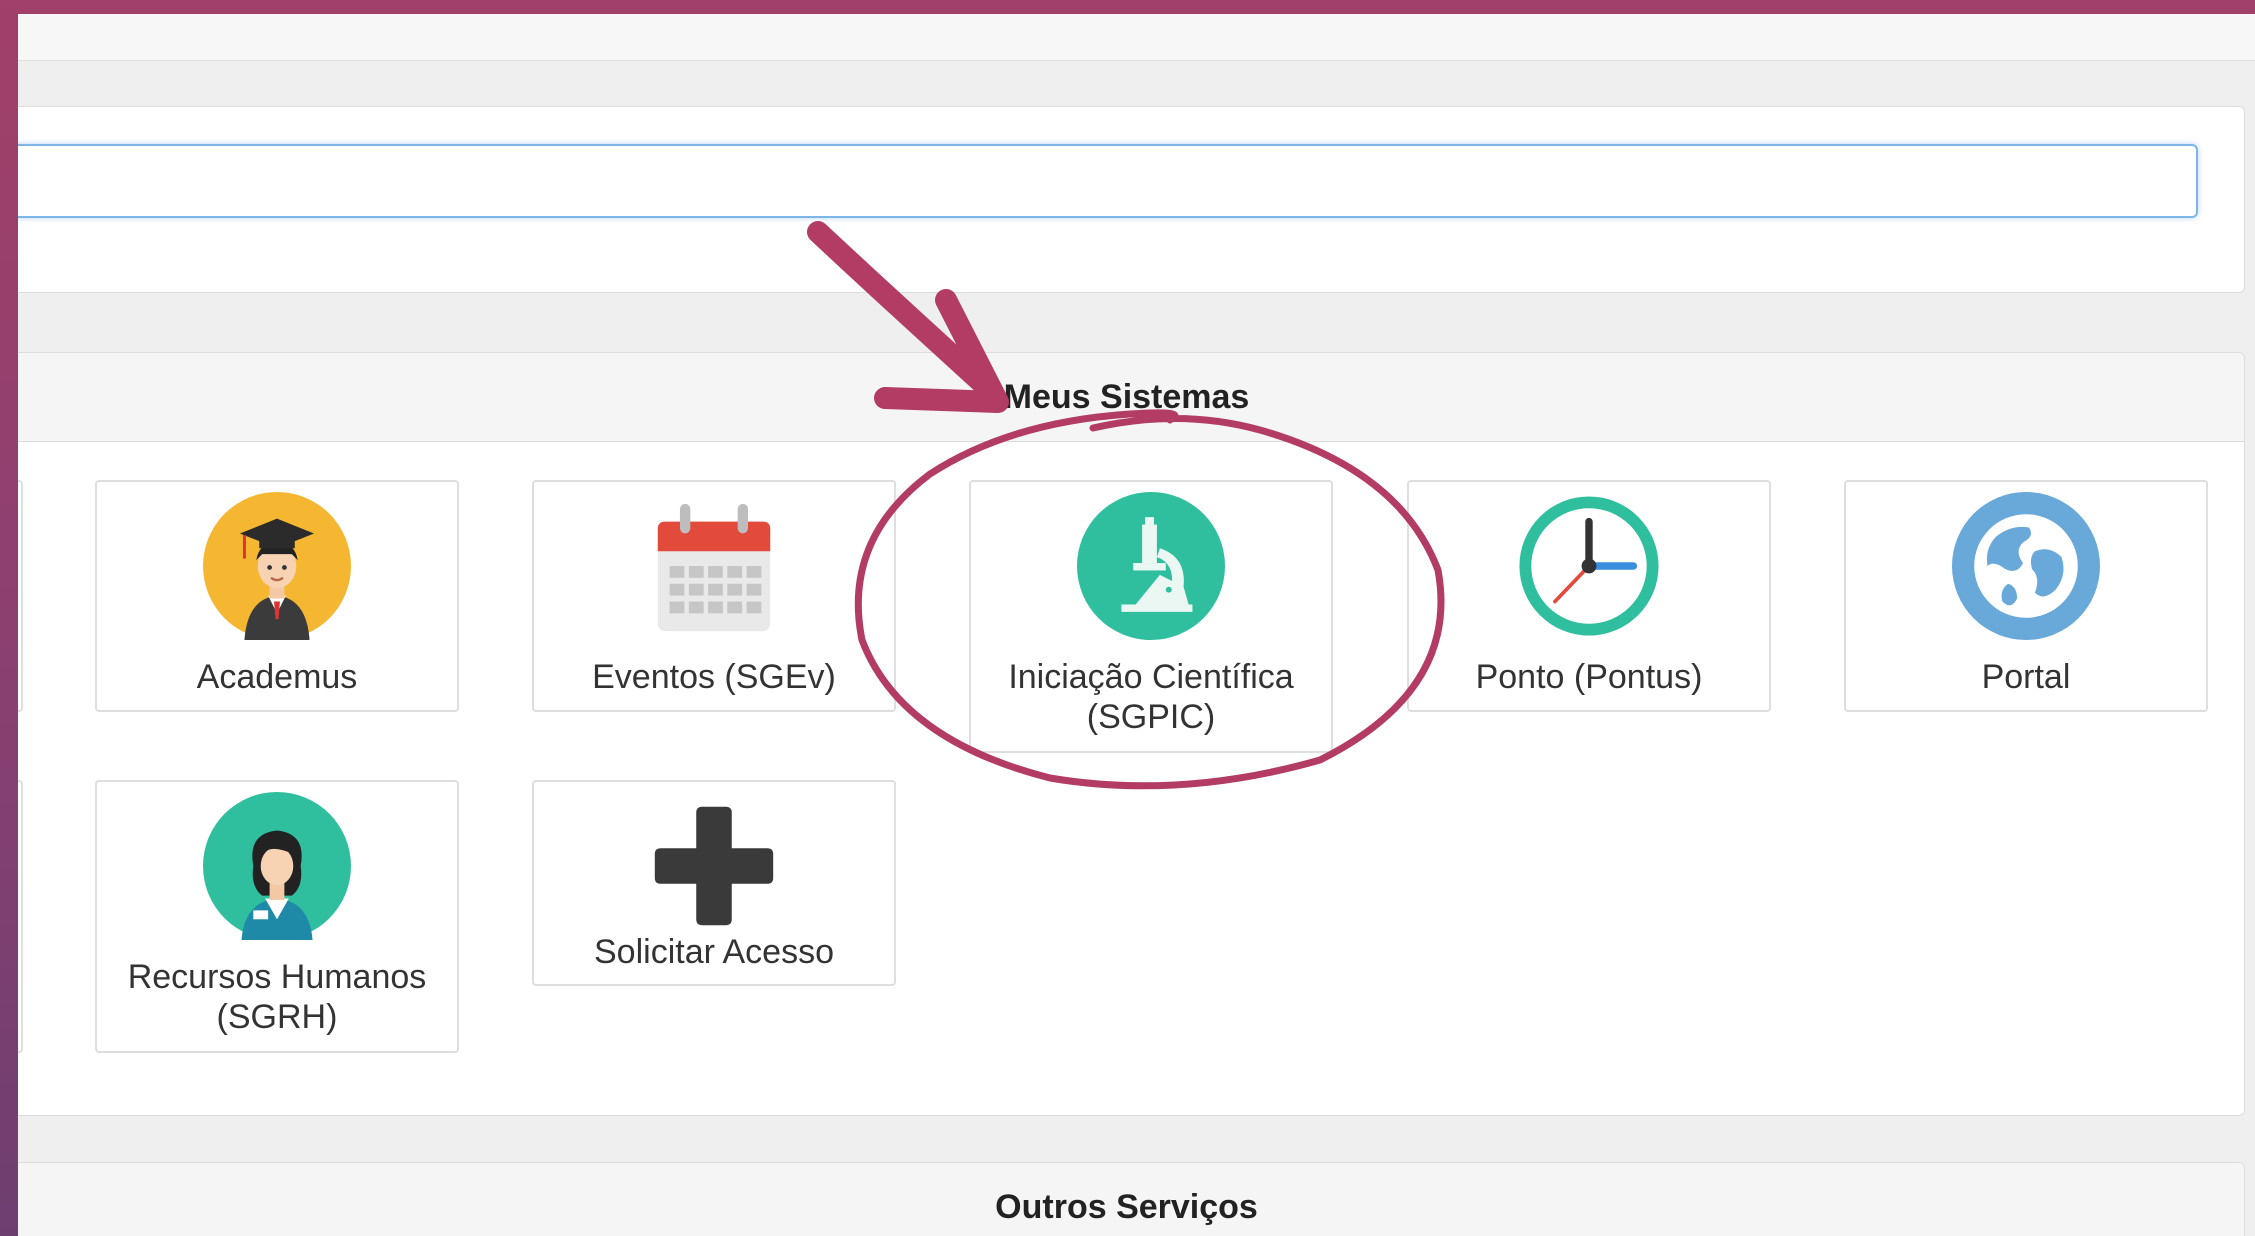 Image resolution: width=2255 pixels, height=1236 pixels. I want to click on other-services-title: Outros Serviços, so click(1131, 1199).